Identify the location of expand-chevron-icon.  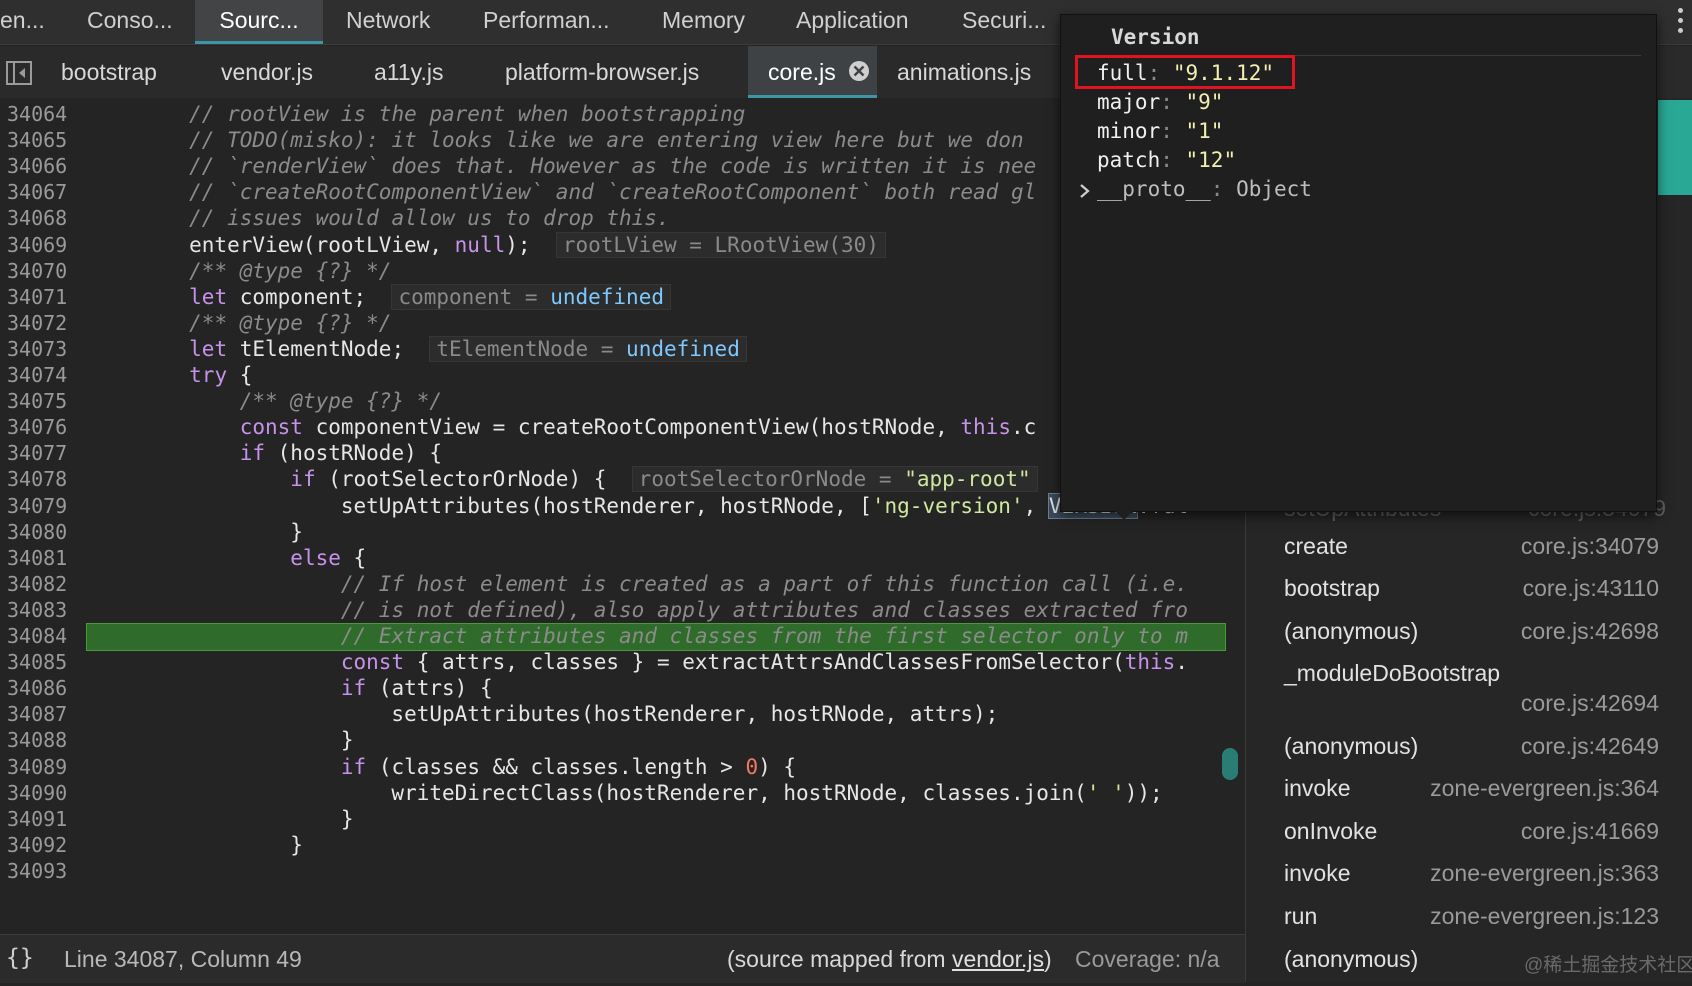
(1085, 191).